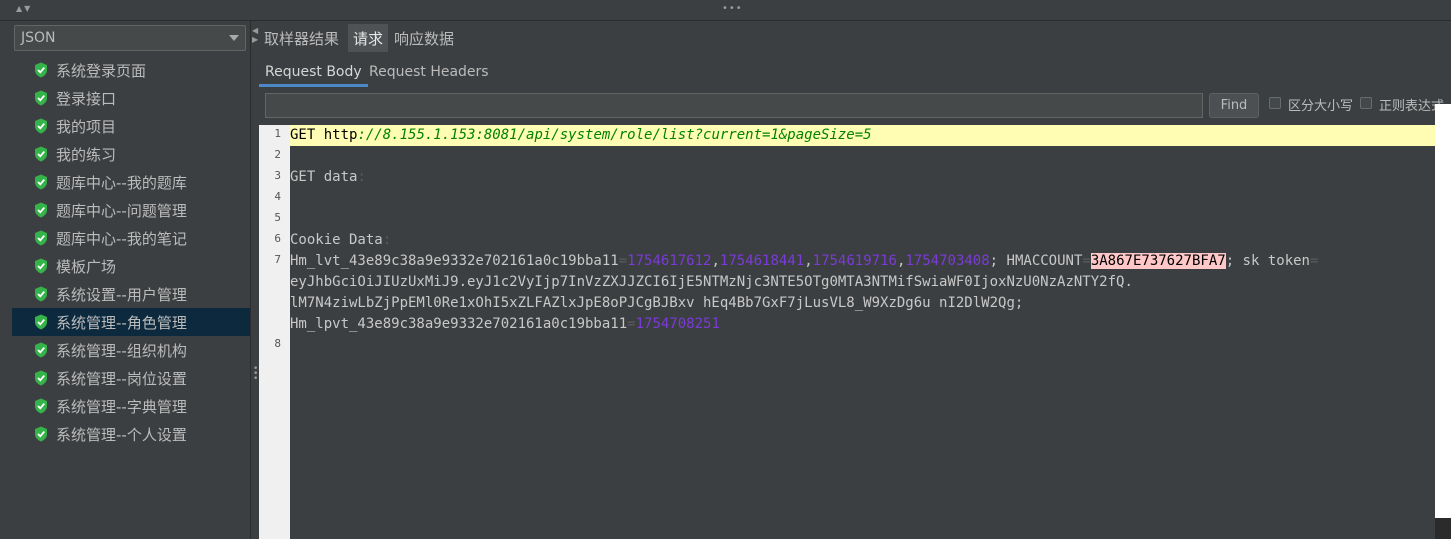  I want to click on cookie-token-key: ; sk token, so click(1267, 261).